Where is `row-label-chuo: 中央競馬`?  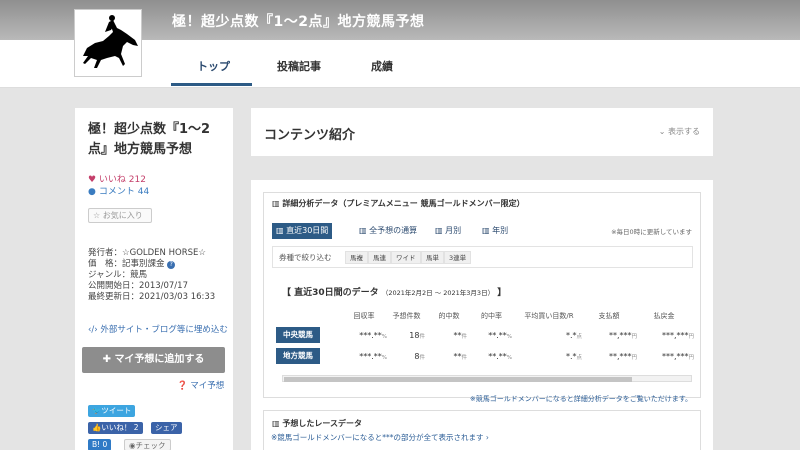 row-label-chuo: 中央競馬 is located at coordinates (298, 335).